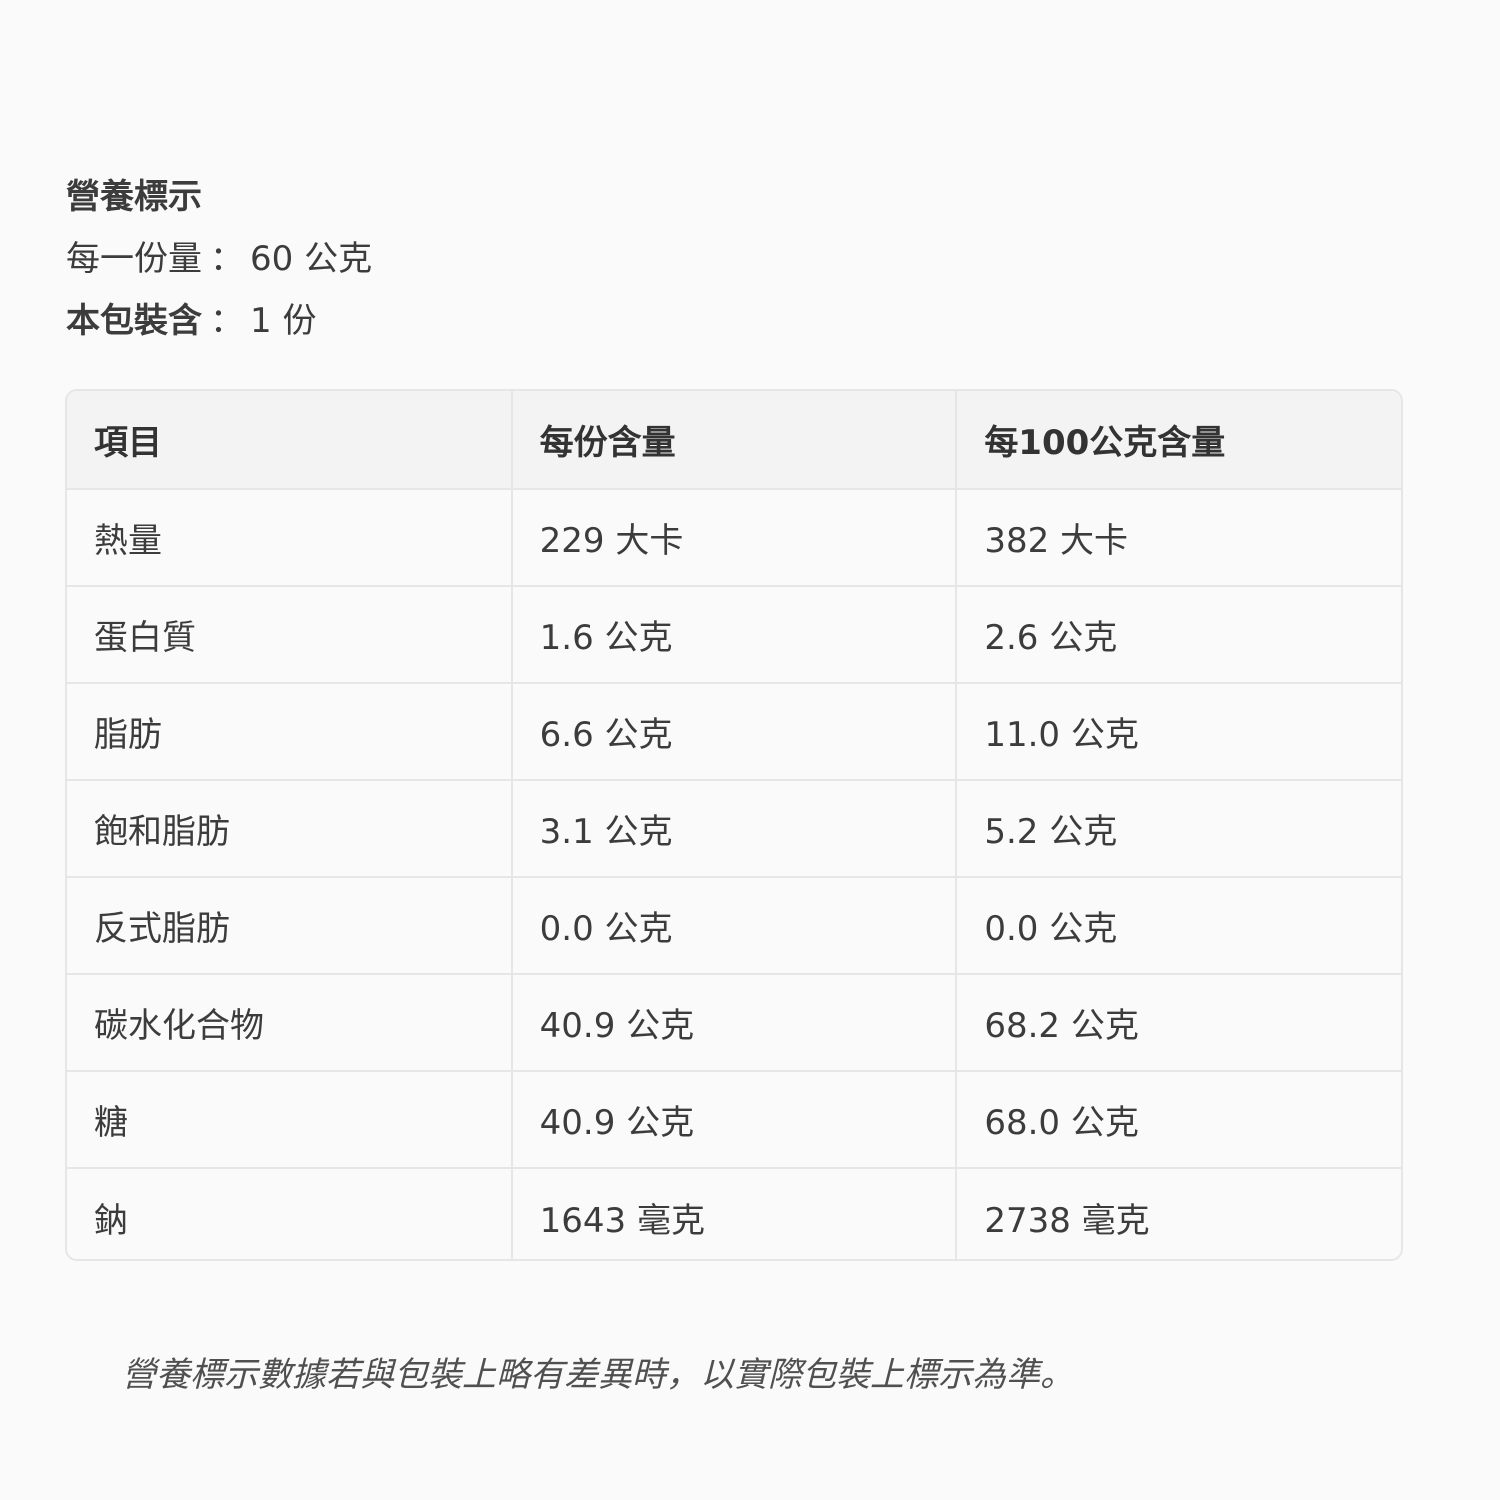 Image resolution: width=1500 pixels, height=1500 pixels. Describe the element at coordinates (134, 259) in the screenshot. I see `serving-size-label: 每一份量` at that location.